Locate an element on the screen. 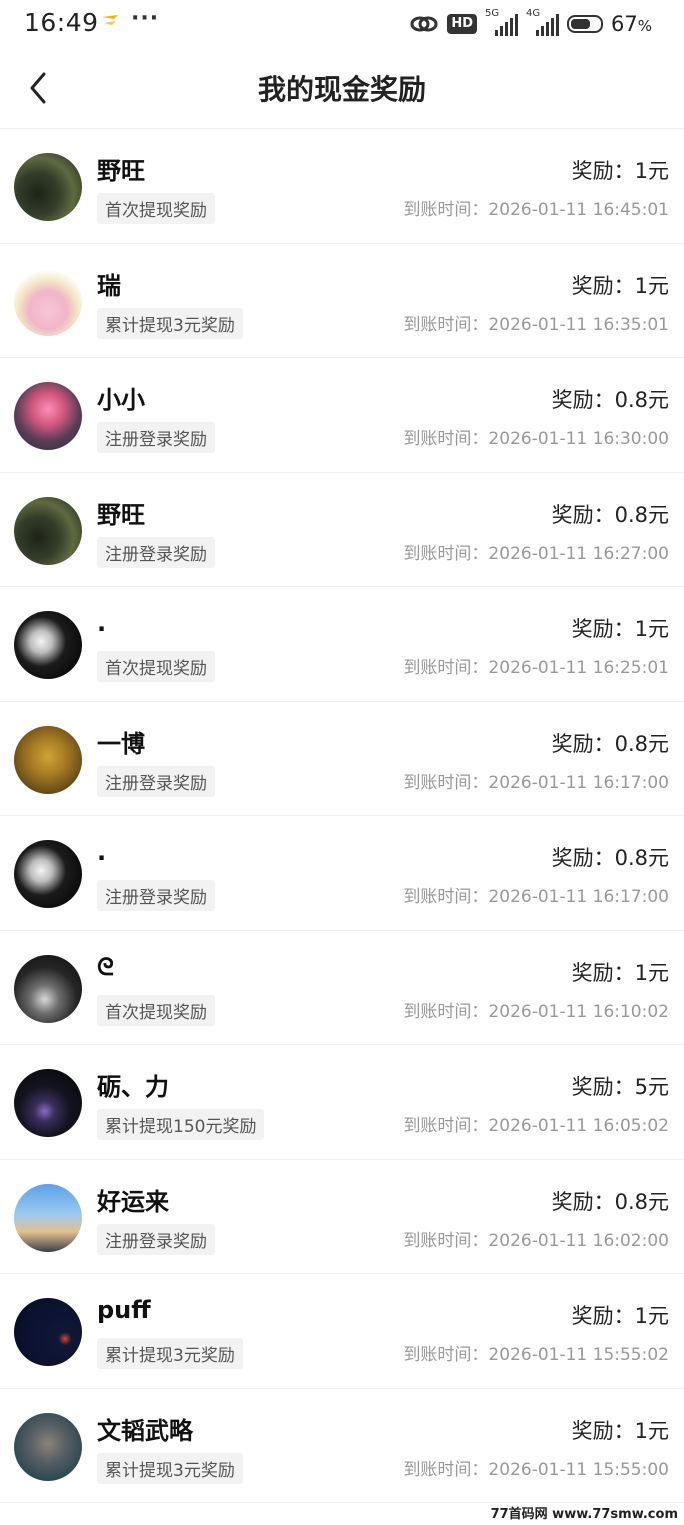  hd-badge: HD is located at coordinates (462, 24).